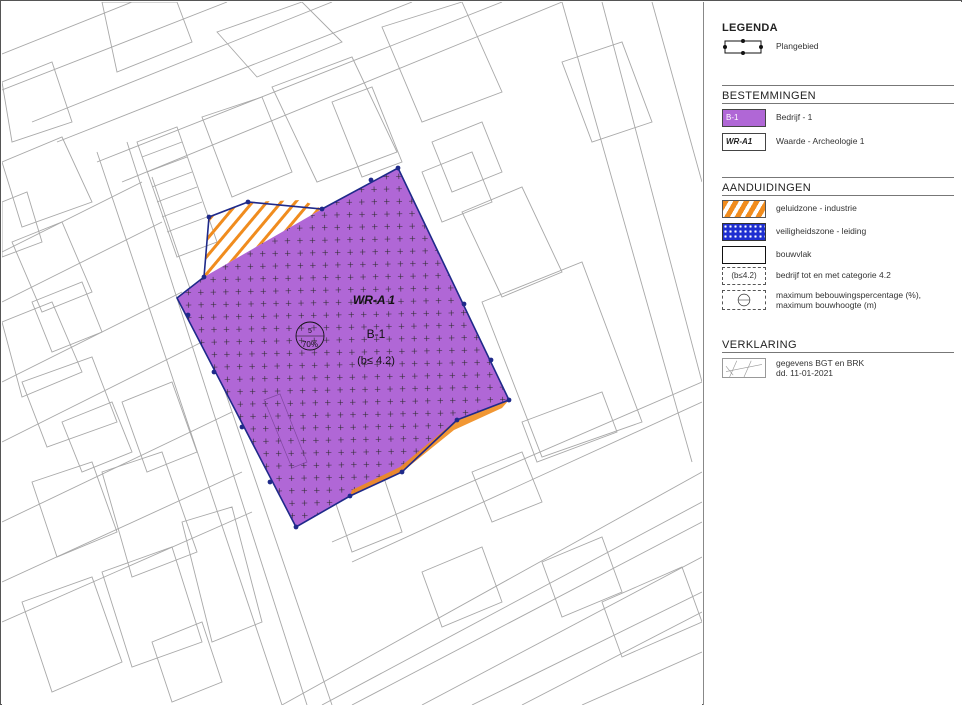 The height and width of the screenshot is (707, 964). What do you see at coordinates (759, 345) in the screenshot?
I see `verklaring-header: VERKLARING` at bounding box center [759, 345].